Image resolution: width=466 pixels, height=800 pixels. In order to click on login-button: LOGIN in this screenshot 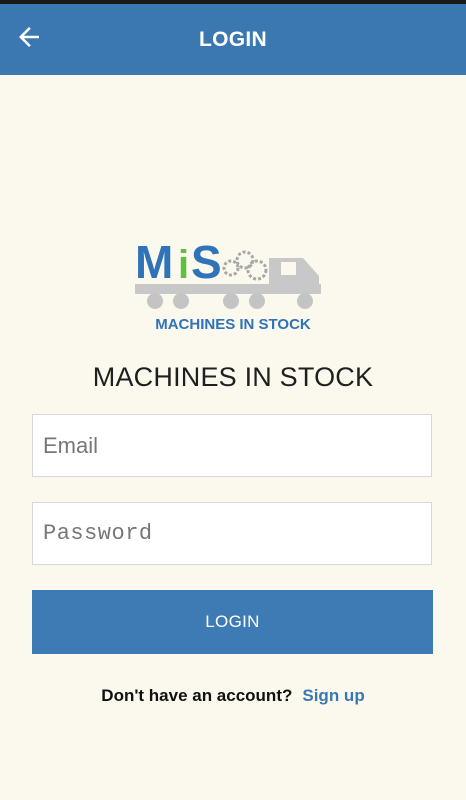, I will do `click(232, 622)`.